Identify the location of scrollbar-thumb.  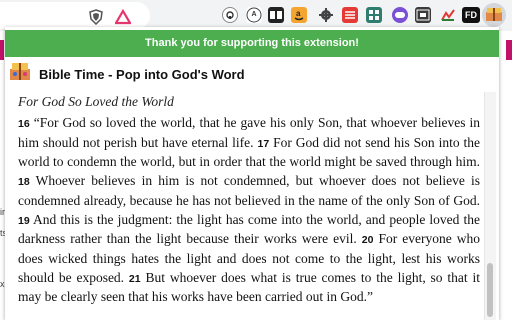
(490, 290).